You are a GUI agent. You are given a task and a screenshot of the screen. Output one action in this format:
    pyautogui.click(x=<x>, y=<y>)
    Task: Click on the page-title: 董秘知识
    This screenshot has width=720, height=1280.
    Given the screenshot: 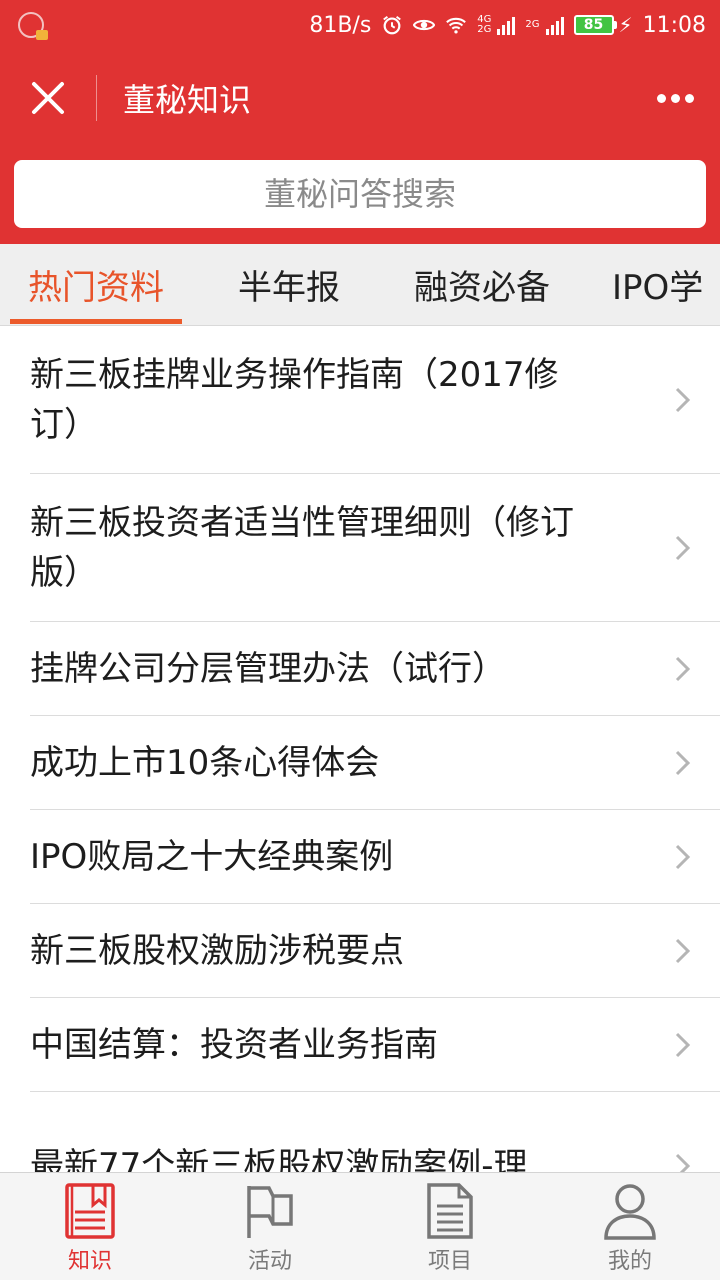 What is the action you would take?
    pyautogui.click(x=187, y=100)
    